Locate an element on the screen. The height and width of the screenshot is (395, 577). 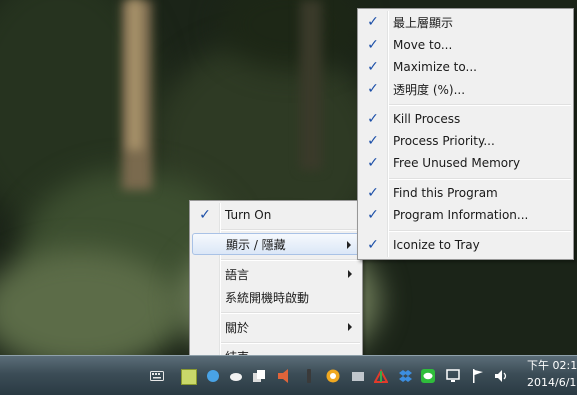
menu-item-about: 關於 is located at coordinates (276, 327).